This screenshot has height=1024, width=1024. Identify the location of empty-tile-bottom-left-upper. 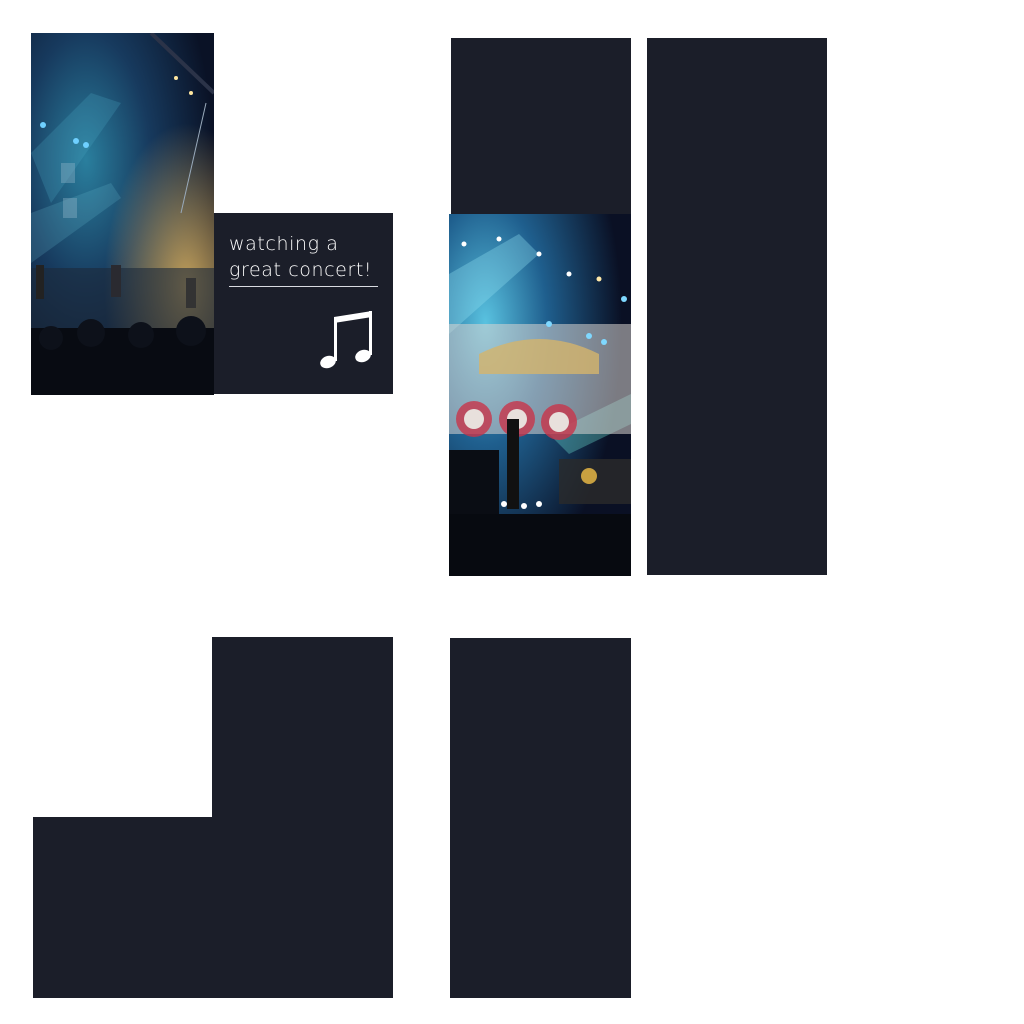
(302, 817).